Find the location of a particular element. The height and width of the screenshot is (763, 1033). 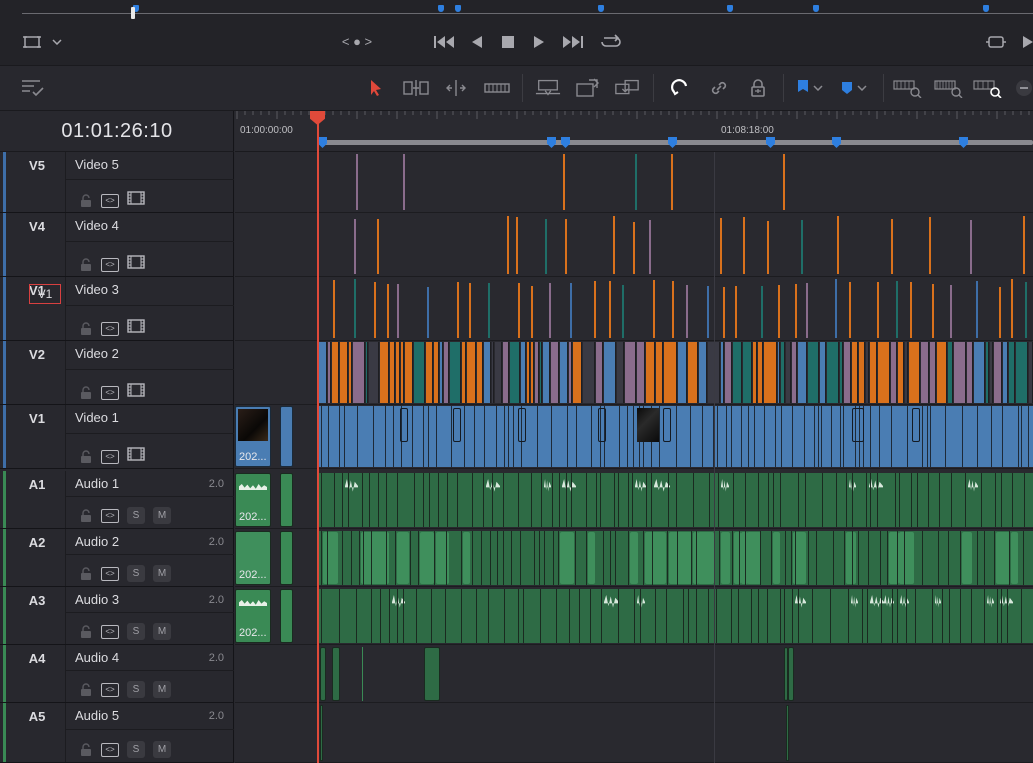

go-to-end-icon is located at coordinates (573, 42).